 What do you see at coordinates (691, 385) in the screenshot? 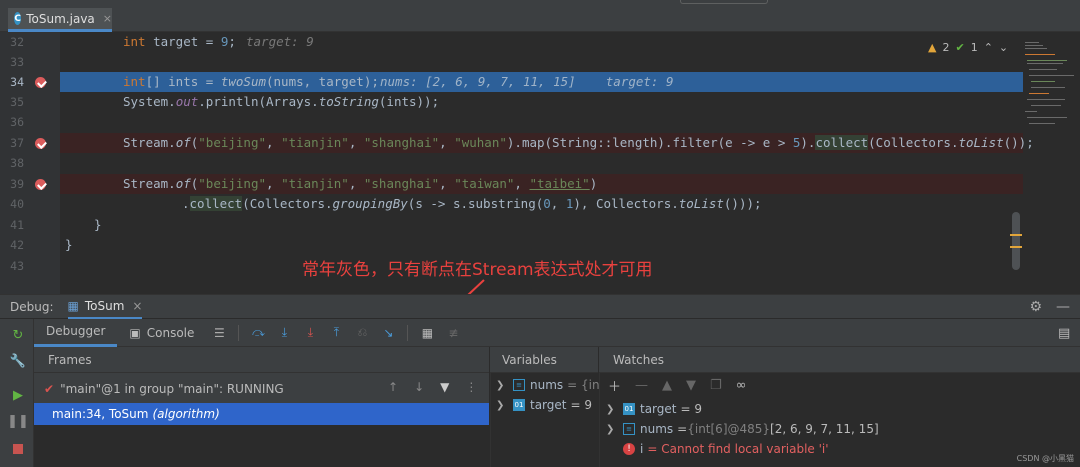
I see `move-down-icon: ▼` at bounding box center [691, 385].